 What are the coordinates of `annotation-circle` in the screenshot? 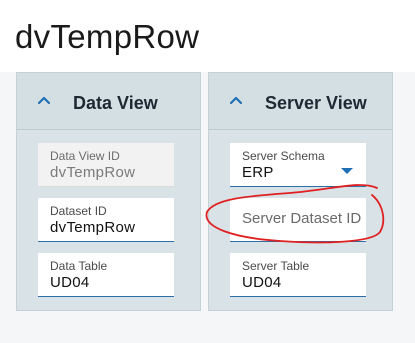 It's located at (295, 214).